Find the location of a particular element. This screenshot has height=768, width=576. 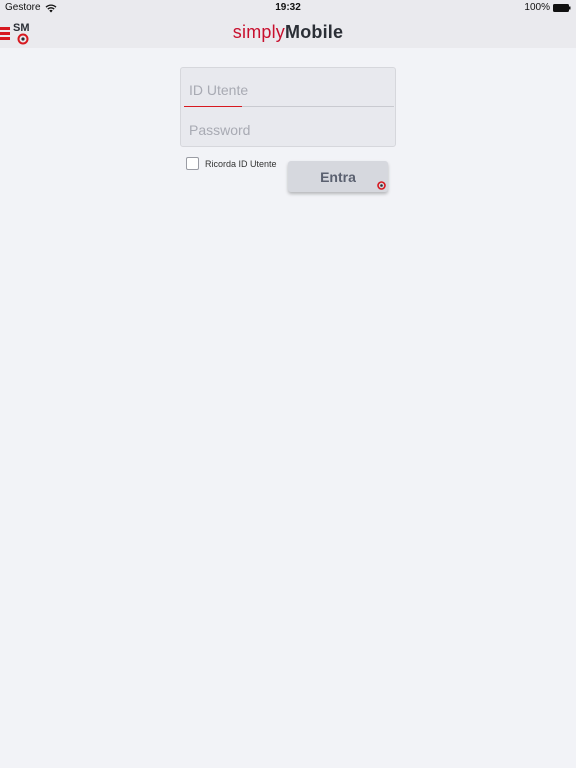

brand-part-mobile: Mobile is located at coordinates (314, 32).